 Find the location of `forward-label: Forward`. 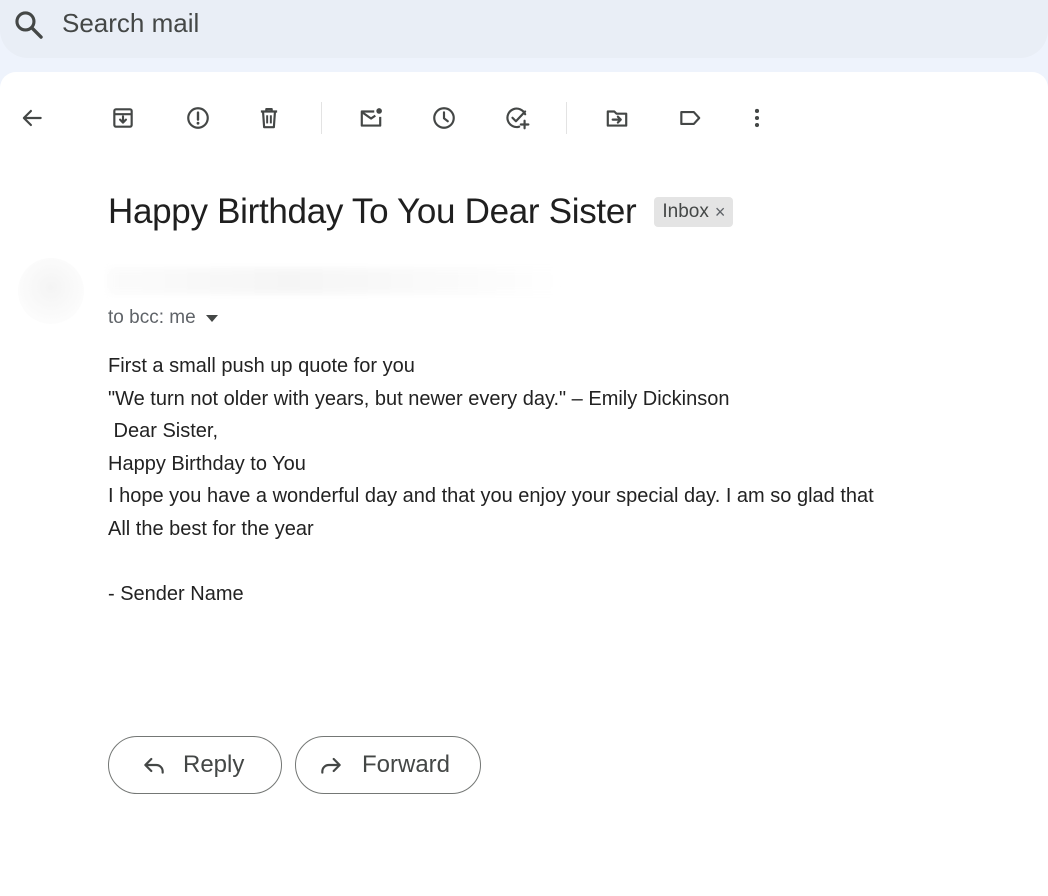

forward-label: Forward is located at coordinates (406, 764).